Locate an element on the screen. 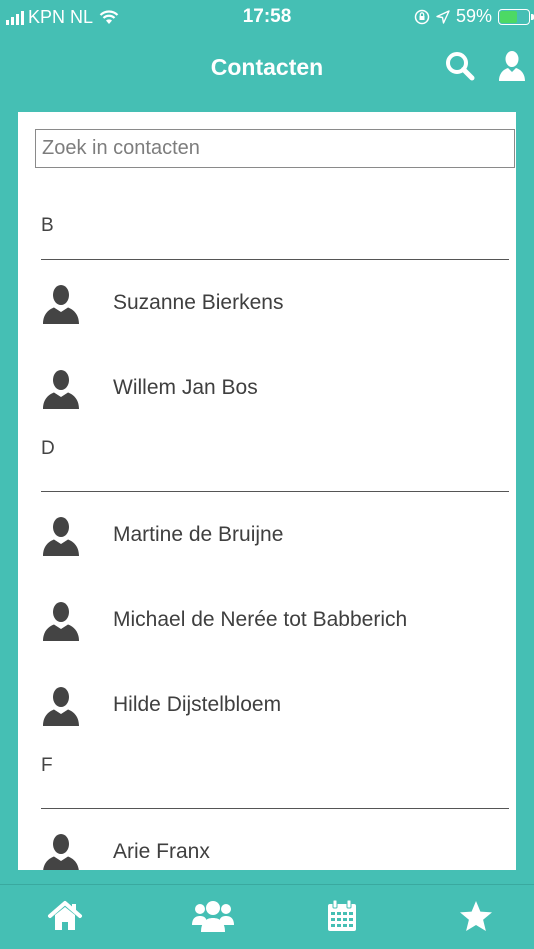 This screenshot has width=534, height=949. app-header: Contacten is located at coordinates (267, 66).